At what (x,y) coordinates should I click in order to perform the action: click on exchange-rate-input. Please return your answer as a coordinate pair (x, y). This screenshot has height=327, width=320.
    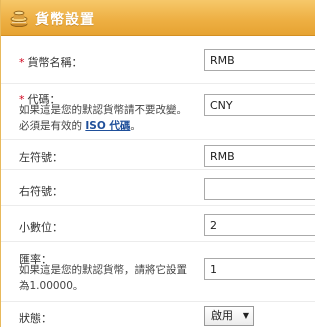
    Looking at the image, I should click on (259, 269).